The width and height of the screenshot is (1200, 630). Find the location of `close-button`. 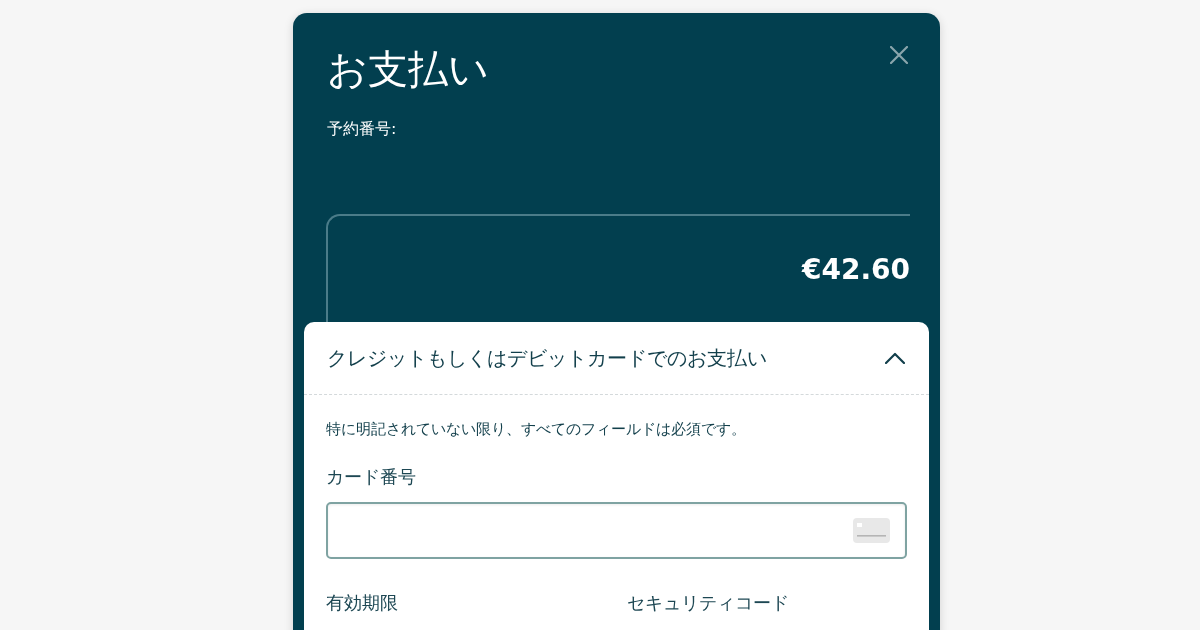

close-button is located at coordinates (899, 55).